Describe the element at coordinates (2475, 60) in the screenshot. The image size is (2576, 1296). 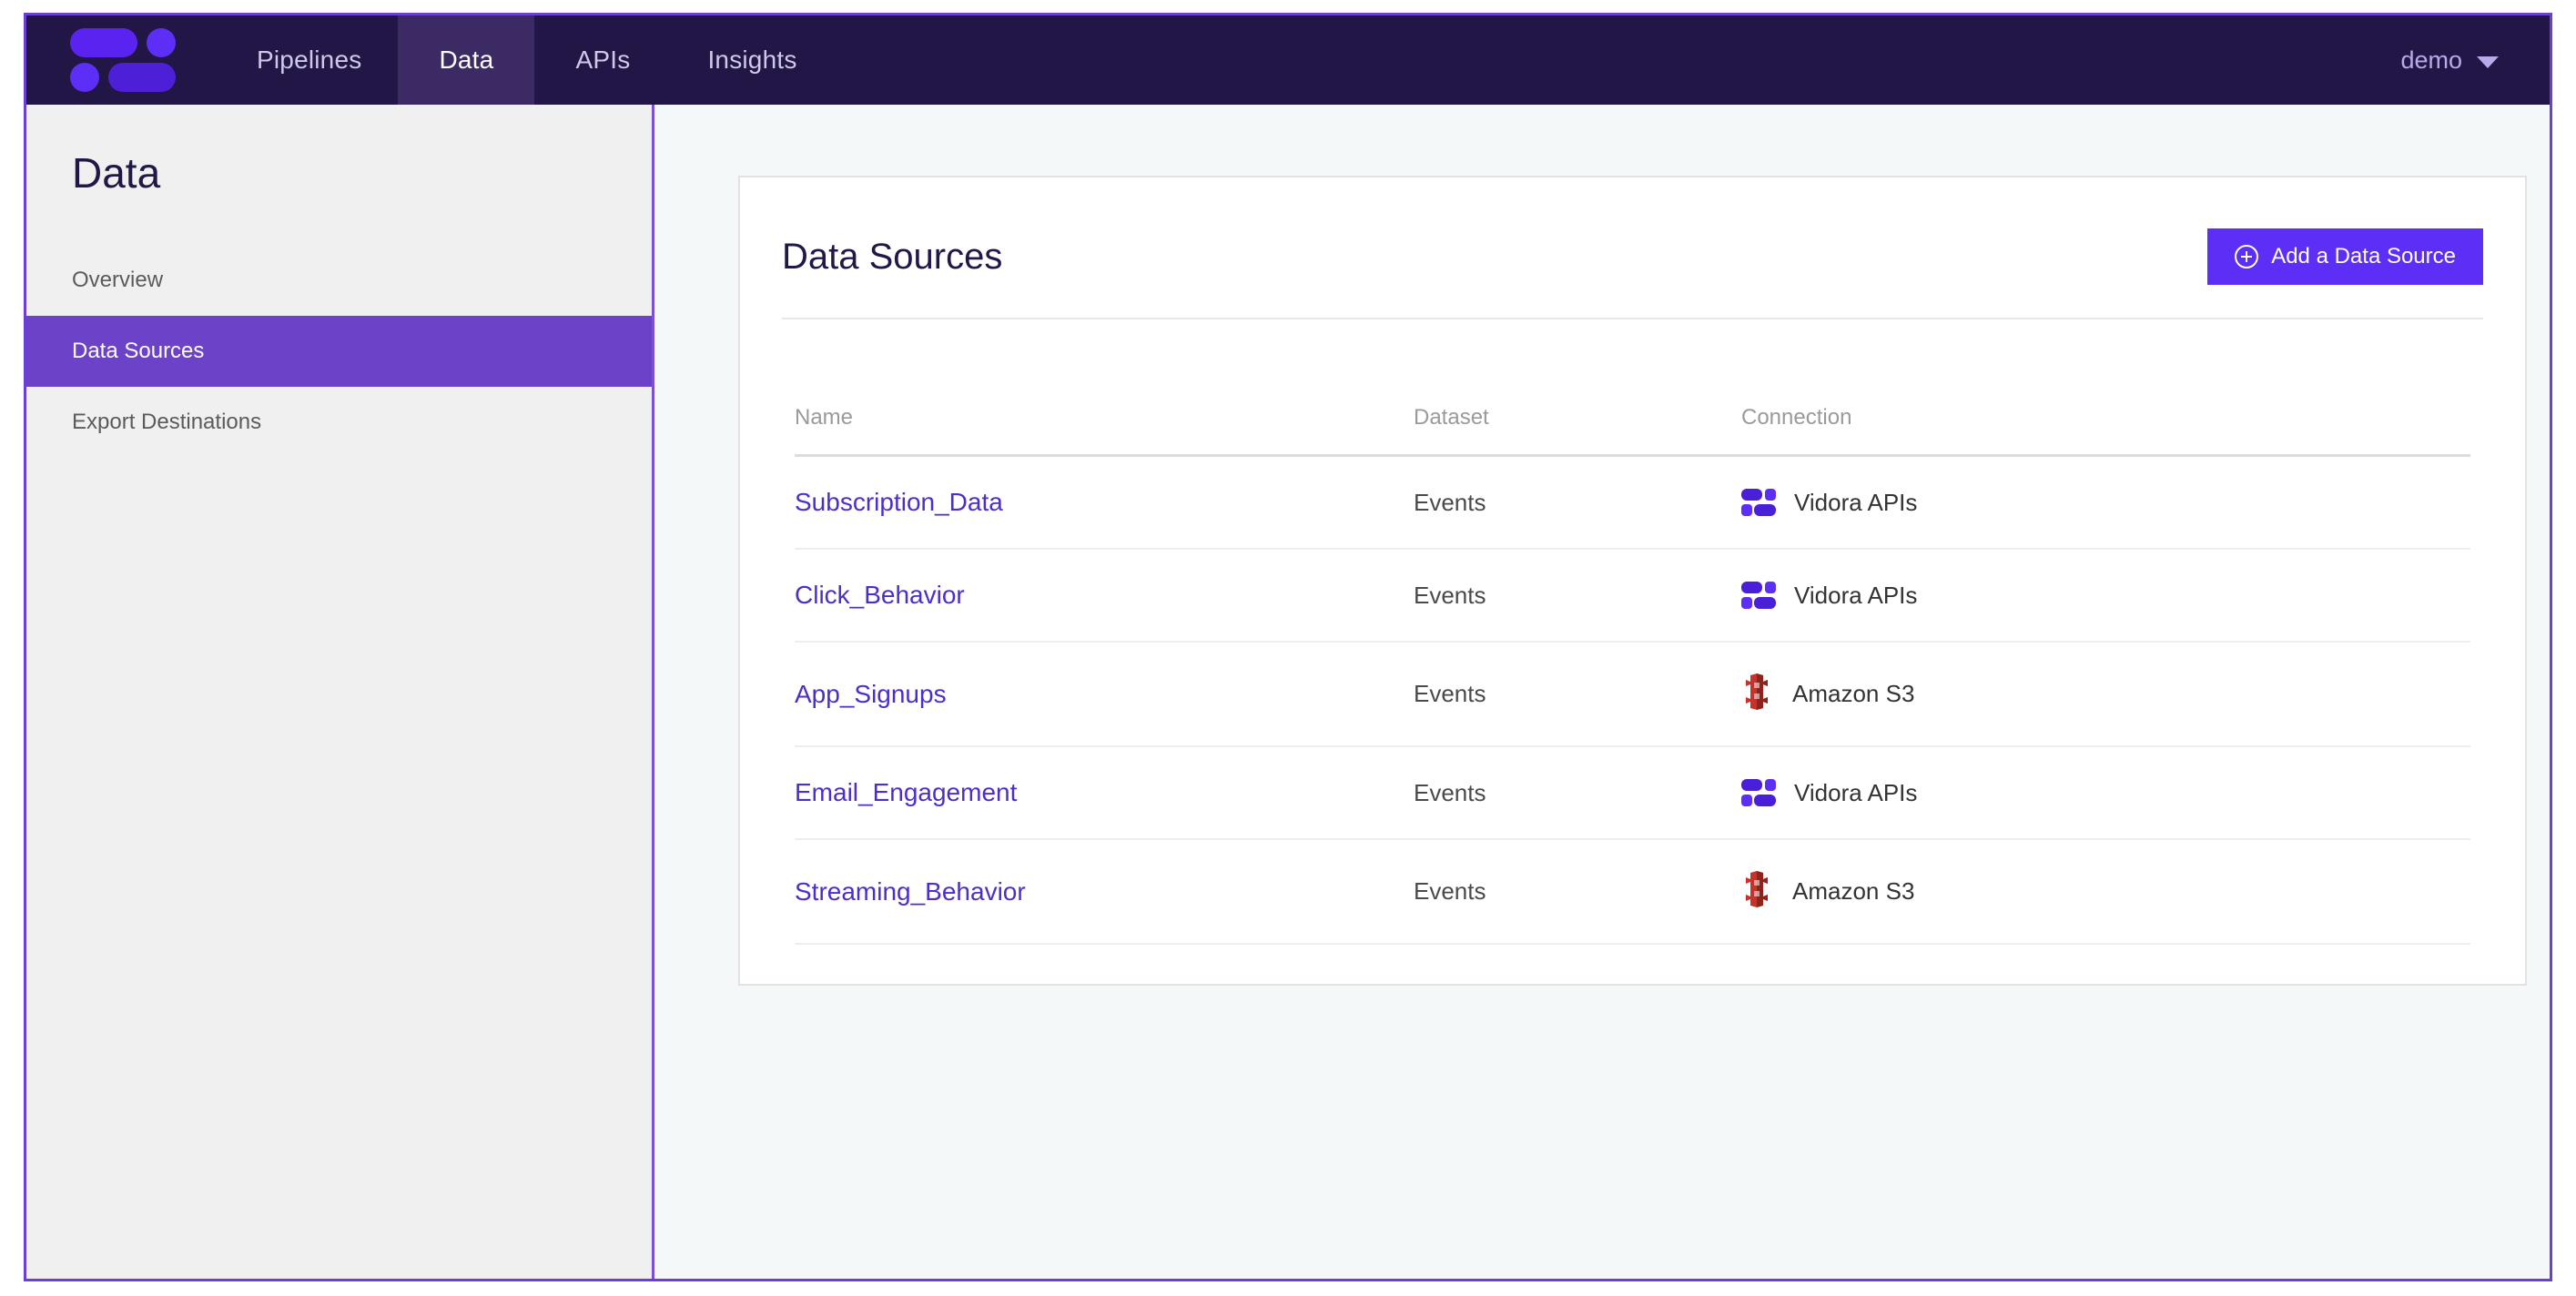
I see `account-menu: demo` at that location.